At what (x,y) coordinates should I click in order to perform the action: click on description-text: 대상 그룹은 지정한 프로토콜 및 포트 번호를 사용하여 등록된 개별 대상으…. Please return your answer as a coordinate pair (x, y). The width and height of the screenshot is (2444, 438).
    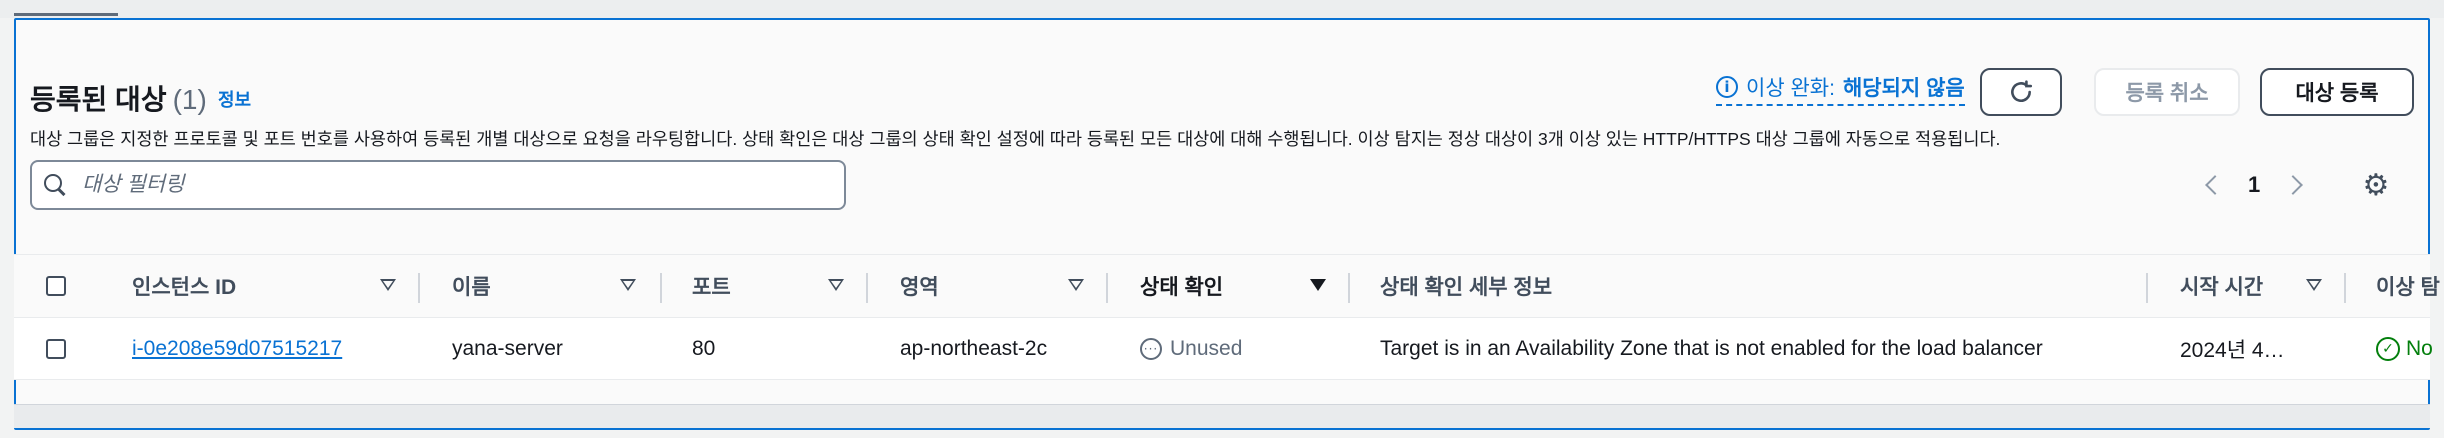
    Looking at the image, I should click on (1015, 139).